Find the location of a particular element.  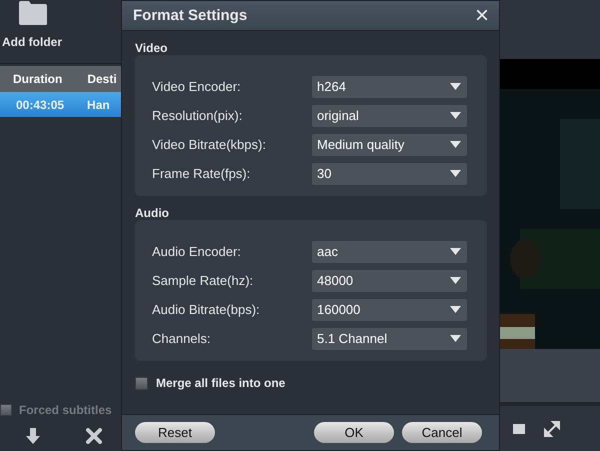

dropdown: 30 is located at coordinates (389, 173).